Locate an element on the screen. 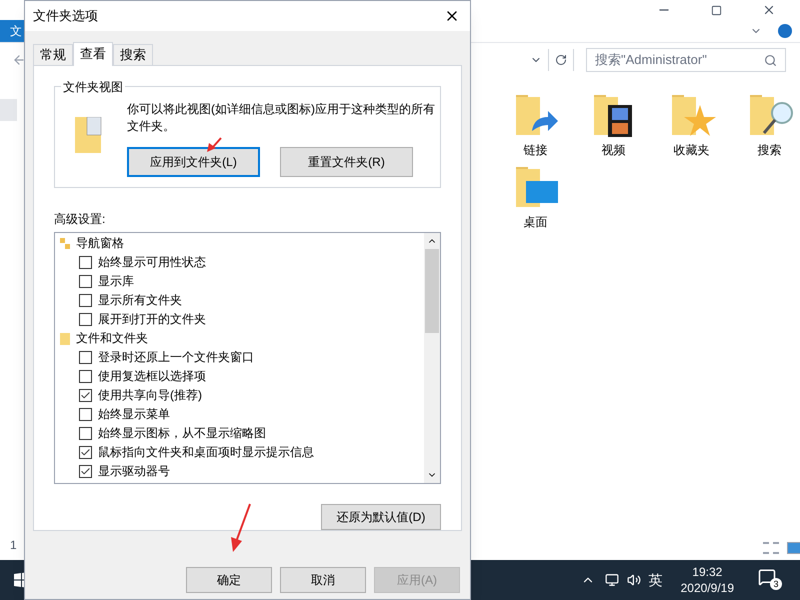  scrollbar is located at coordinates (432, 358).